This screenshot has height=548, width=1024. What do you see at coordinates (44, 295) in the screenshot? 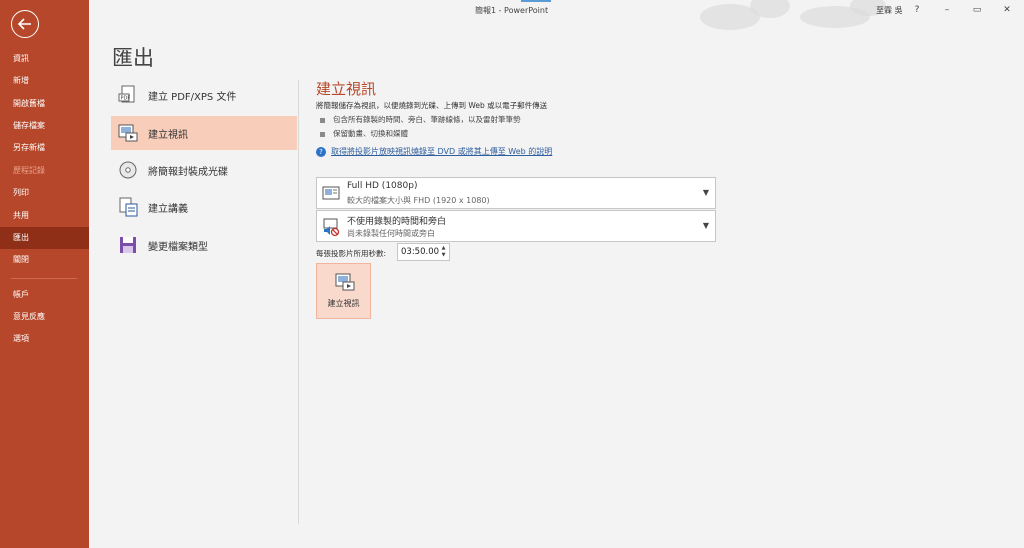
I see `sidebar-item-account: 帳戶` at bounding box center [44, 295].